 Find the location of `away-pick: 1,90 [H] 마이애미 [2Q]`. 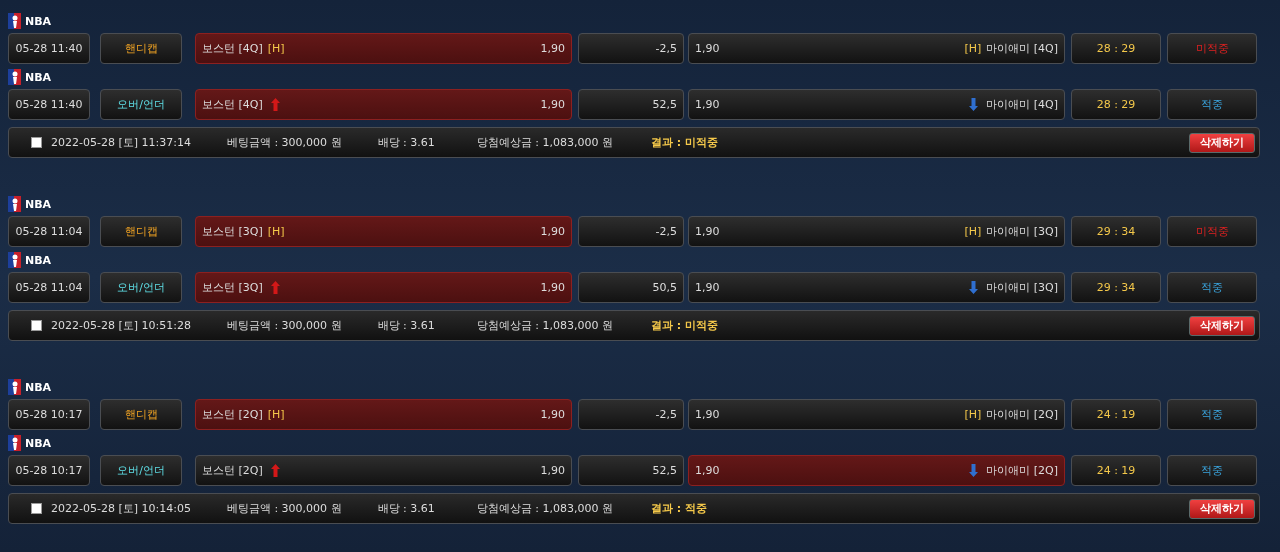

away-pick: 1,90 [H] 마이애미 [2Q] is located at coordinates (876, 414).